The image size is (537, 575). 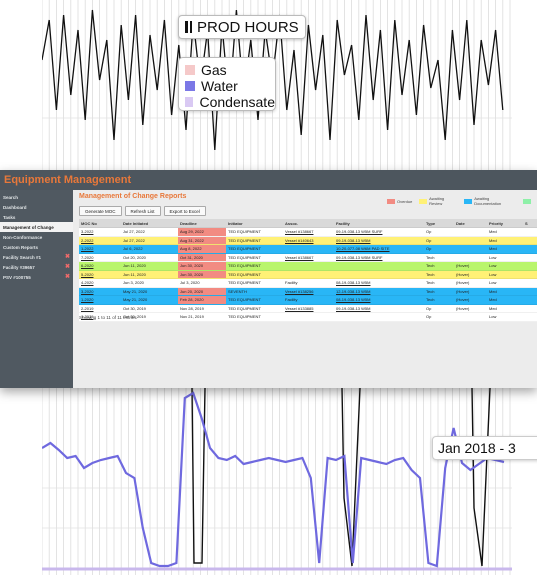 I want to click on status-legend-label: Awaiting Documentation, so click(x=488, y=201).